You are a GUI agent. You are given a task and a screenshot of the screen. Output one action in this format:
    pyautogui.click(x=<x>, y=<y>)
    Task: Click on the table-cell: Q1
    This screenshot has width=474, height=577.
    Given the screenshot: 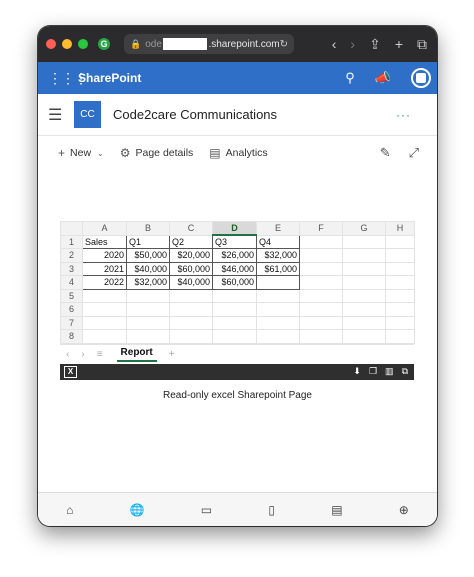 What is the action you would take?
    pyautogui.click(x=148, y=241)
    